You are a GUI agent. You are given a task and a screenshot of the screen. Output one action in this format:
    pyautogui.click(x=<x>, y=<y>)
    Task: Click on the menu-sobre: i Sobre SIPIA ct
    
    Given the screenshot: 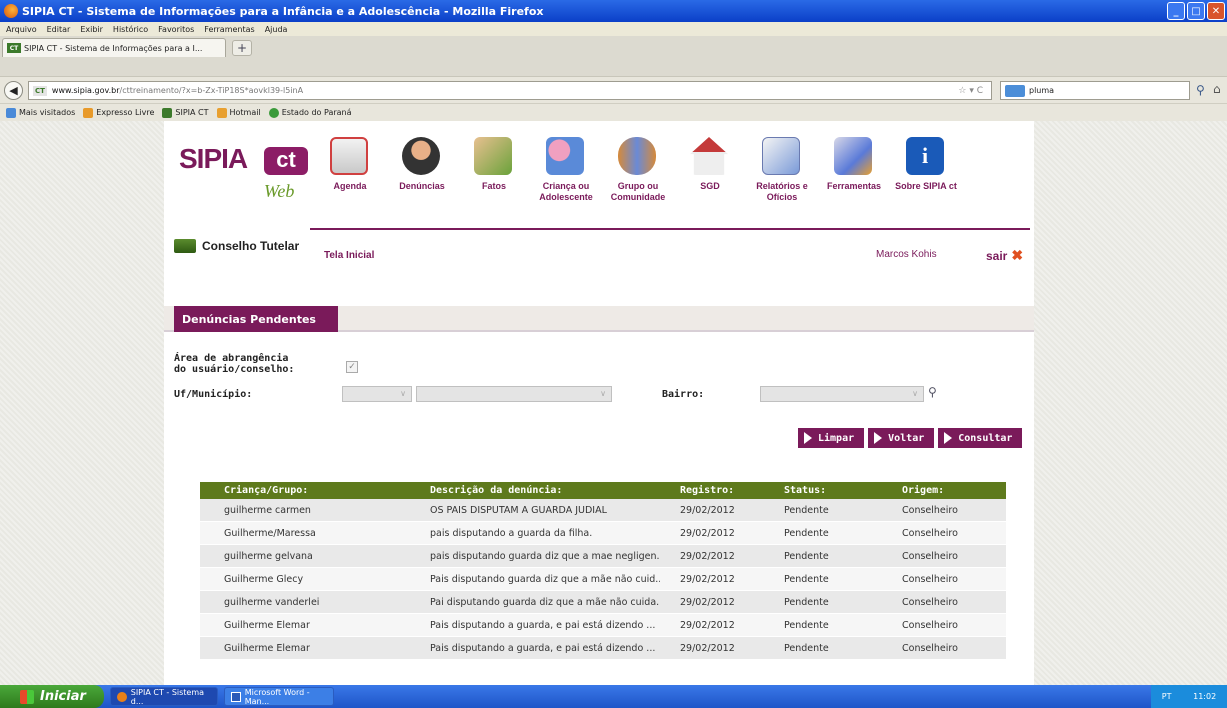 What is the action you would take?
    pyautogui.click(x=926, y=174)
    